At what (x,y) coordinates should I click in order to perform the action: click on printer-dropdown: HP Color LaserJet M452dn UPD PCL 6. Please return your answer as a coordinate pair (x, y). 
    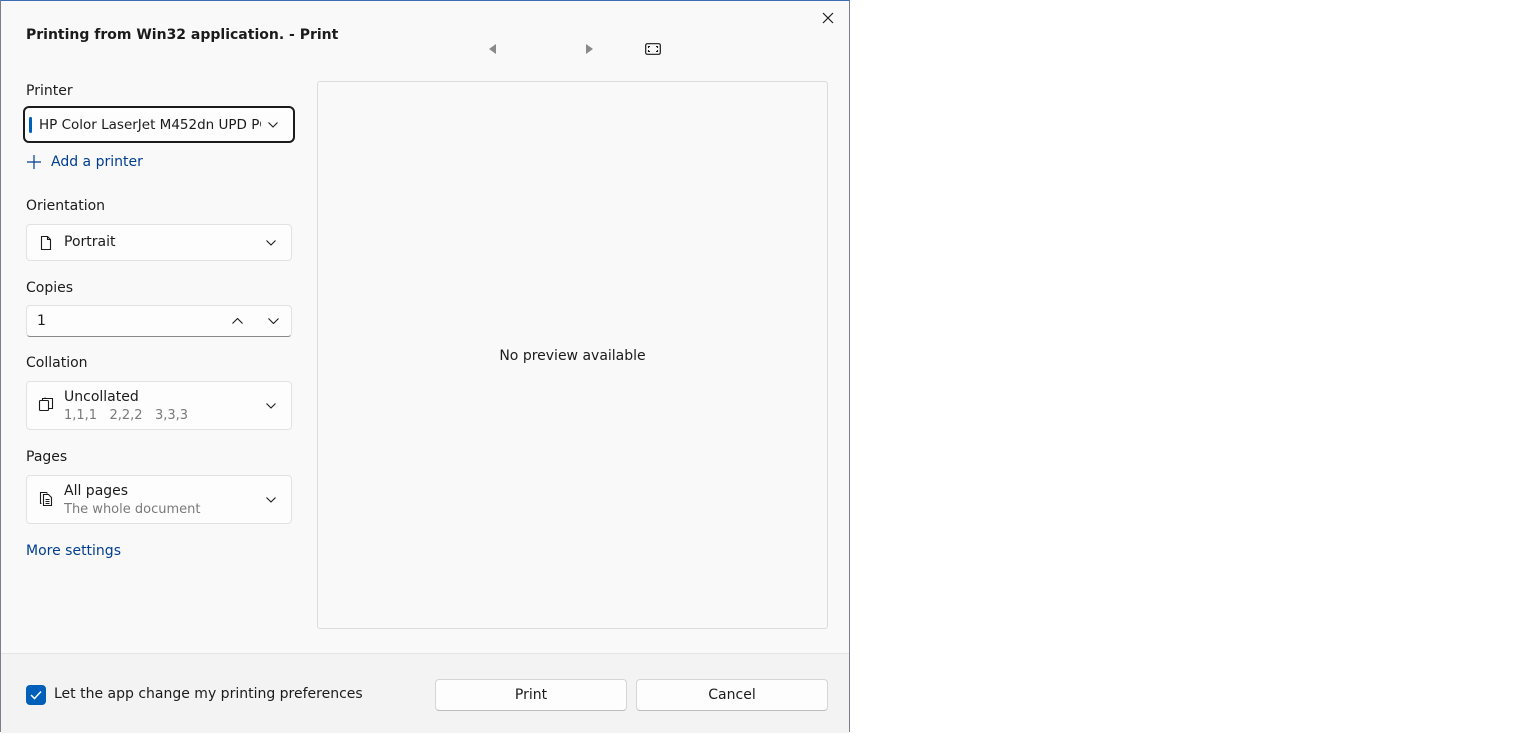
    Looking at the image, I should click on (159, 124).